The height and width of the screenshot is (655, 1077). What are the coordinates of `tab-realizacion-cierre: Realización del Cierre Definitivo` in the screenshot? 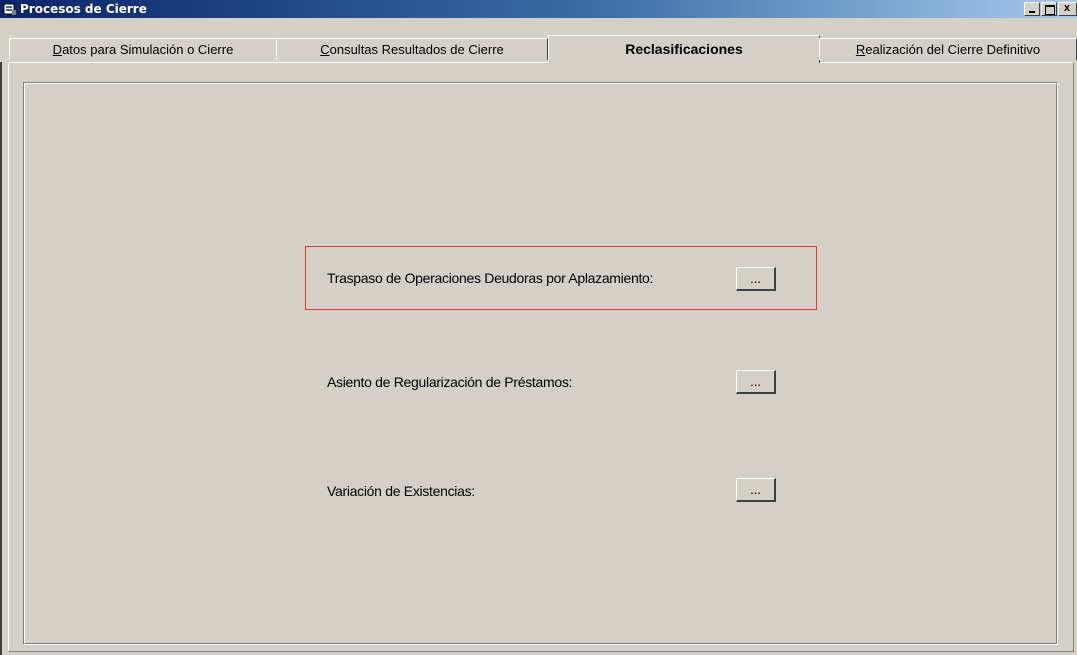 It's located at (948, 49).